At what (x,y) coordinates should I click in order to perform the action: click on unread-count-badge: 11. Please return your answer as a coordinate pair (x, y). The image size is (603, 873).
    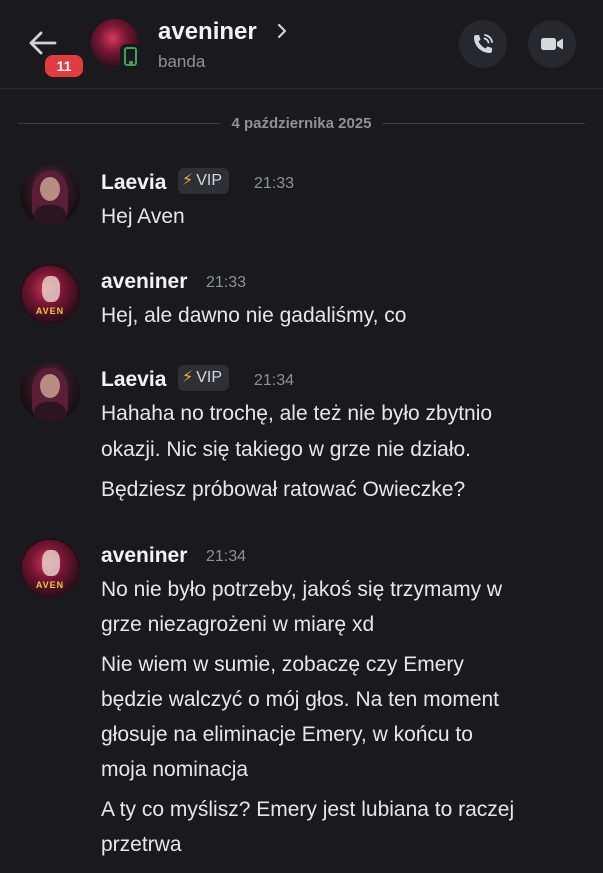
    Looking at the image, I should click on (64, 66).